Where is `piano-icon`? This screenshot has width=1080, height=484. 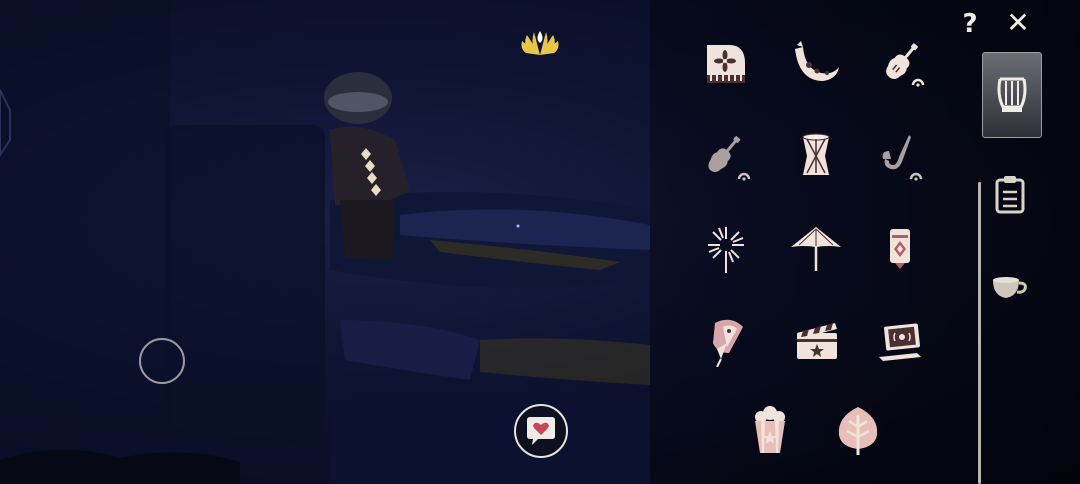 piano-icon is located at coordinates (726, 64).